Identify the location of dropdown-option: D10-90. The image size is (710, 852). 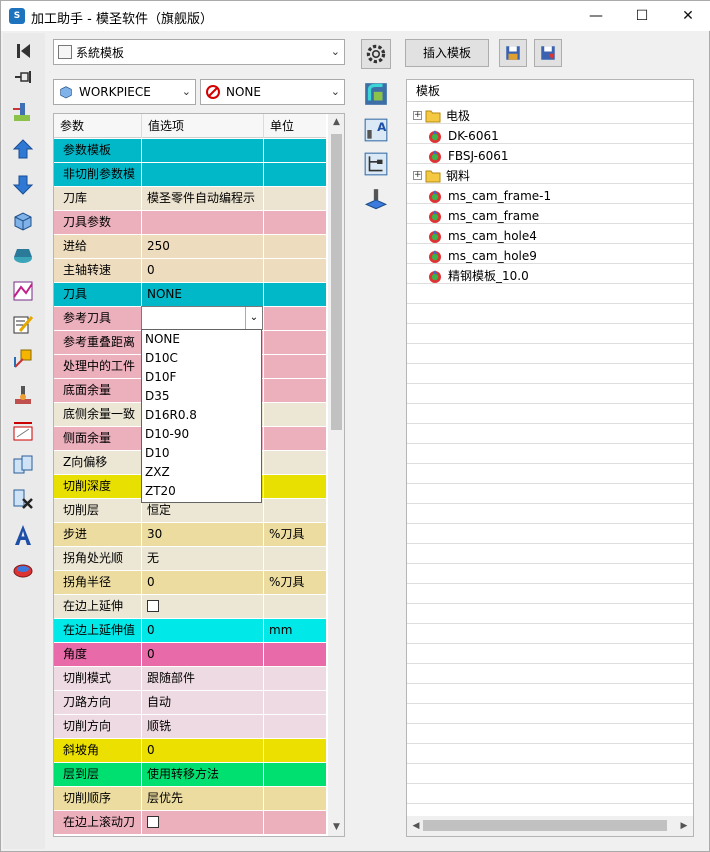
(201, 434).